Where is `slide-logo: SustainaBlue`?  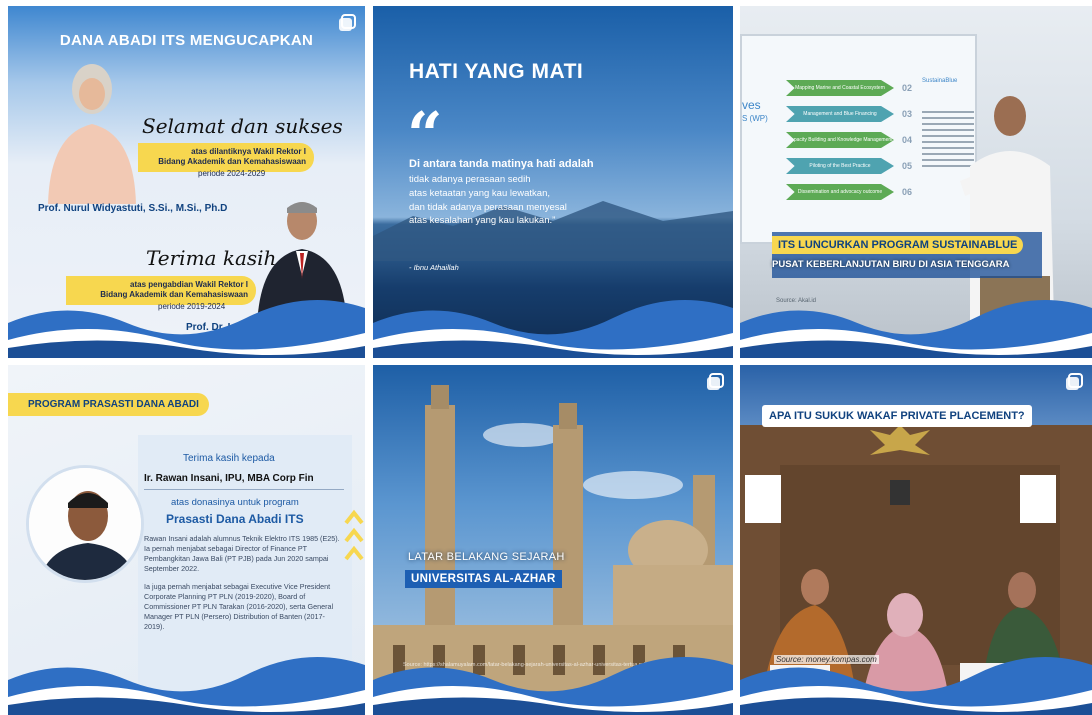 slide-logo: SustainaBlue is located at coordinates (940, 81).